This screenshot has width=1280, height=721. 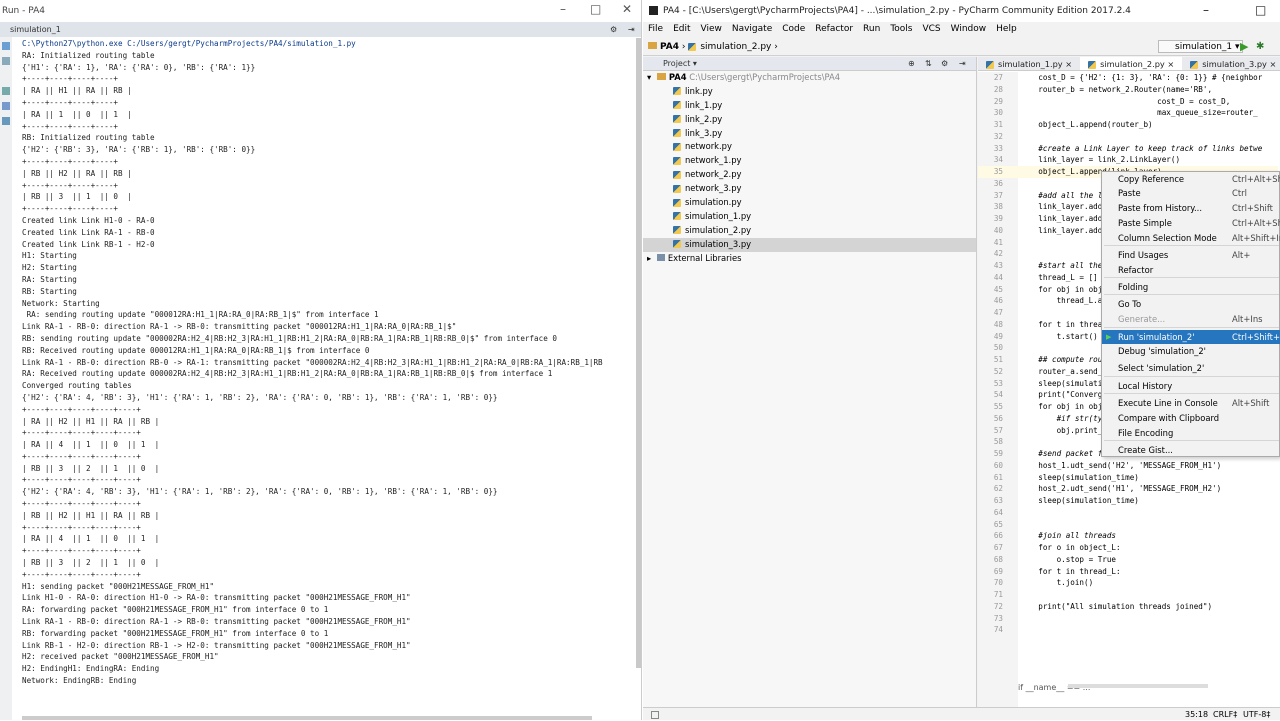 I want to click on menu-help: Help, so click(x=1006, y=29).